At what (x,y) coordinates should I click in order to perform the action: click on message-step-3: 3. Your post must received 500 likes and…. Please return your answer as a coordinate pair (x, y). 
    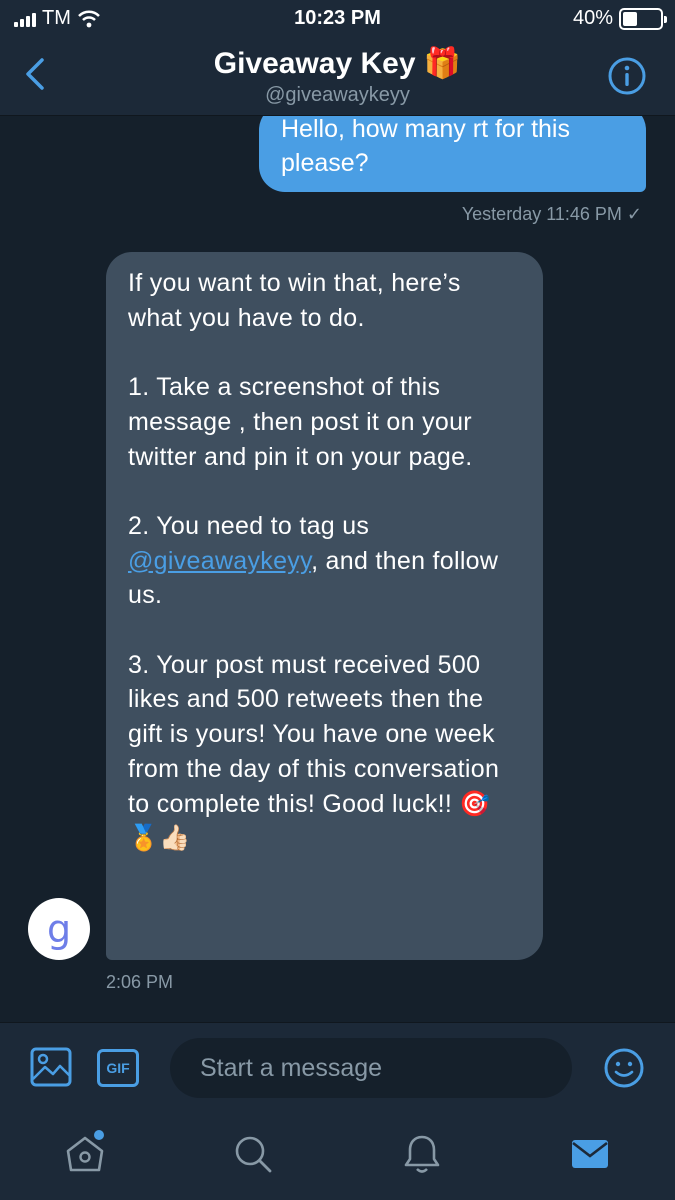
    Looking at the image, I should click on (314, 751).